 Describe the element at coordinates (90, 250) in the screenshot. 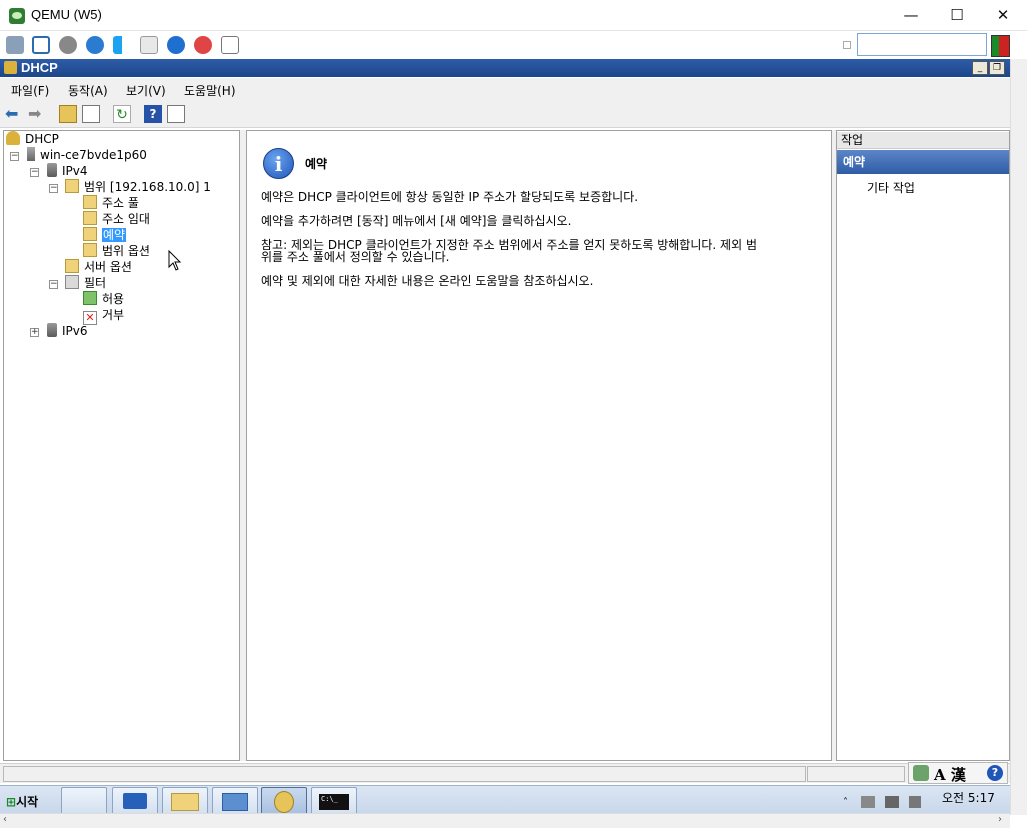

I see `scope-options-icon` at that location.